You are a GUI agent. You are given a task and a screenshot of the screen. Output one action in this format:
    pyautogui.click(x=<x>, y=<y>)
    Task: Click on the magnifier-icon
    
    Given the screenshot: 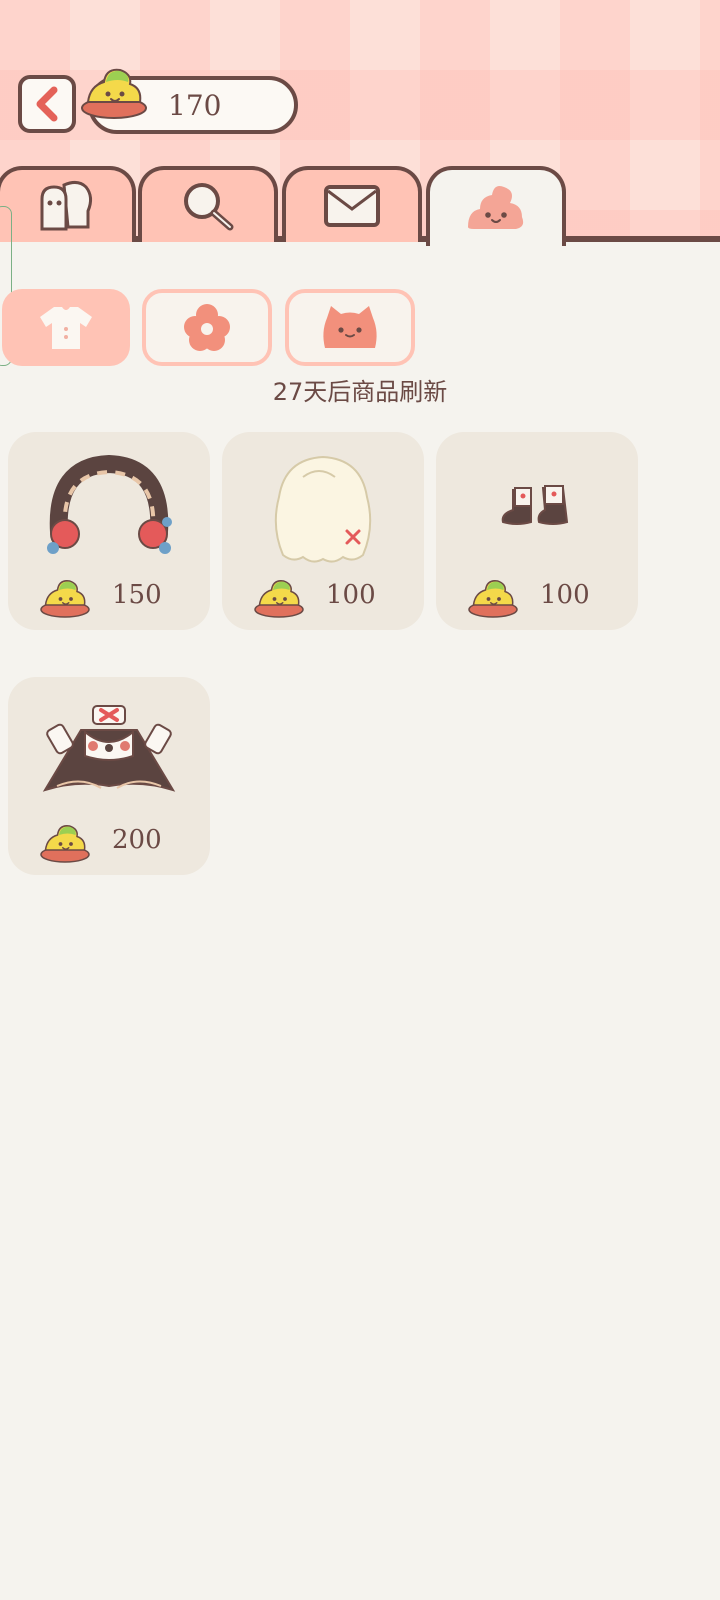 What is the action you would take?
    pyautogui.click(x=209, y=207)
    